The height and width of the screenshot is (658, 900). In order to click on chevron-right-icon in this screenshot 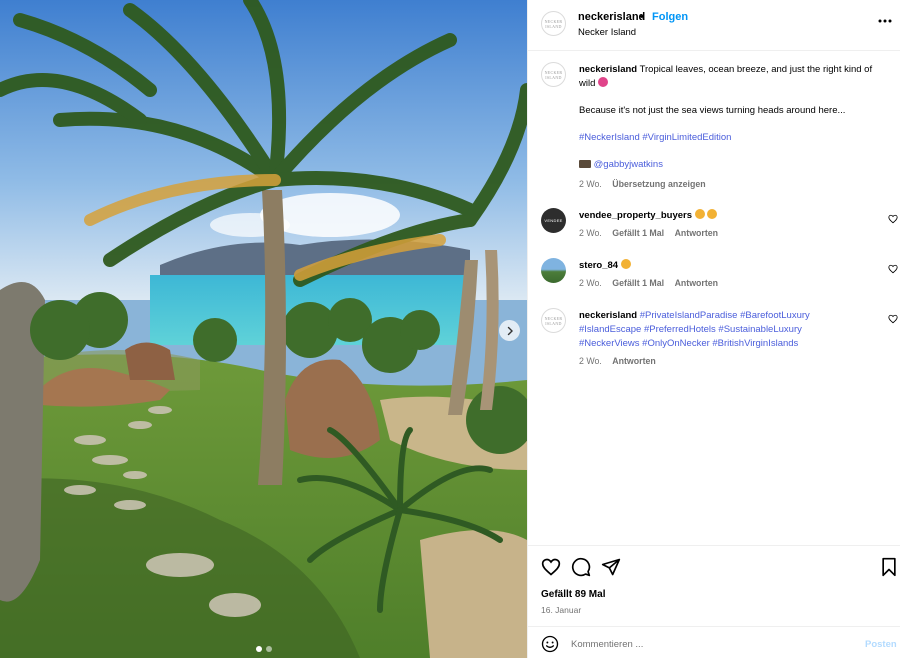, I will do `click(510, 330)`.